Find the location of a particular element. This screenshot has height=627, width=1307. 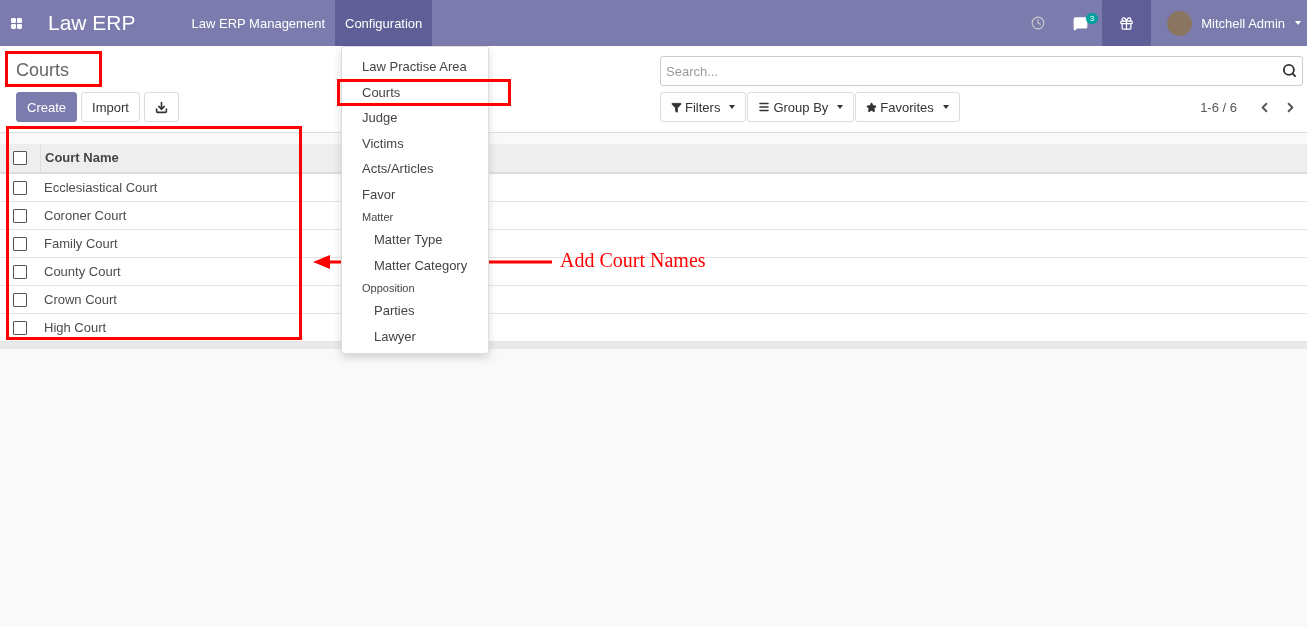

table-cell-text: High Court is located at coordinates (75, 327).